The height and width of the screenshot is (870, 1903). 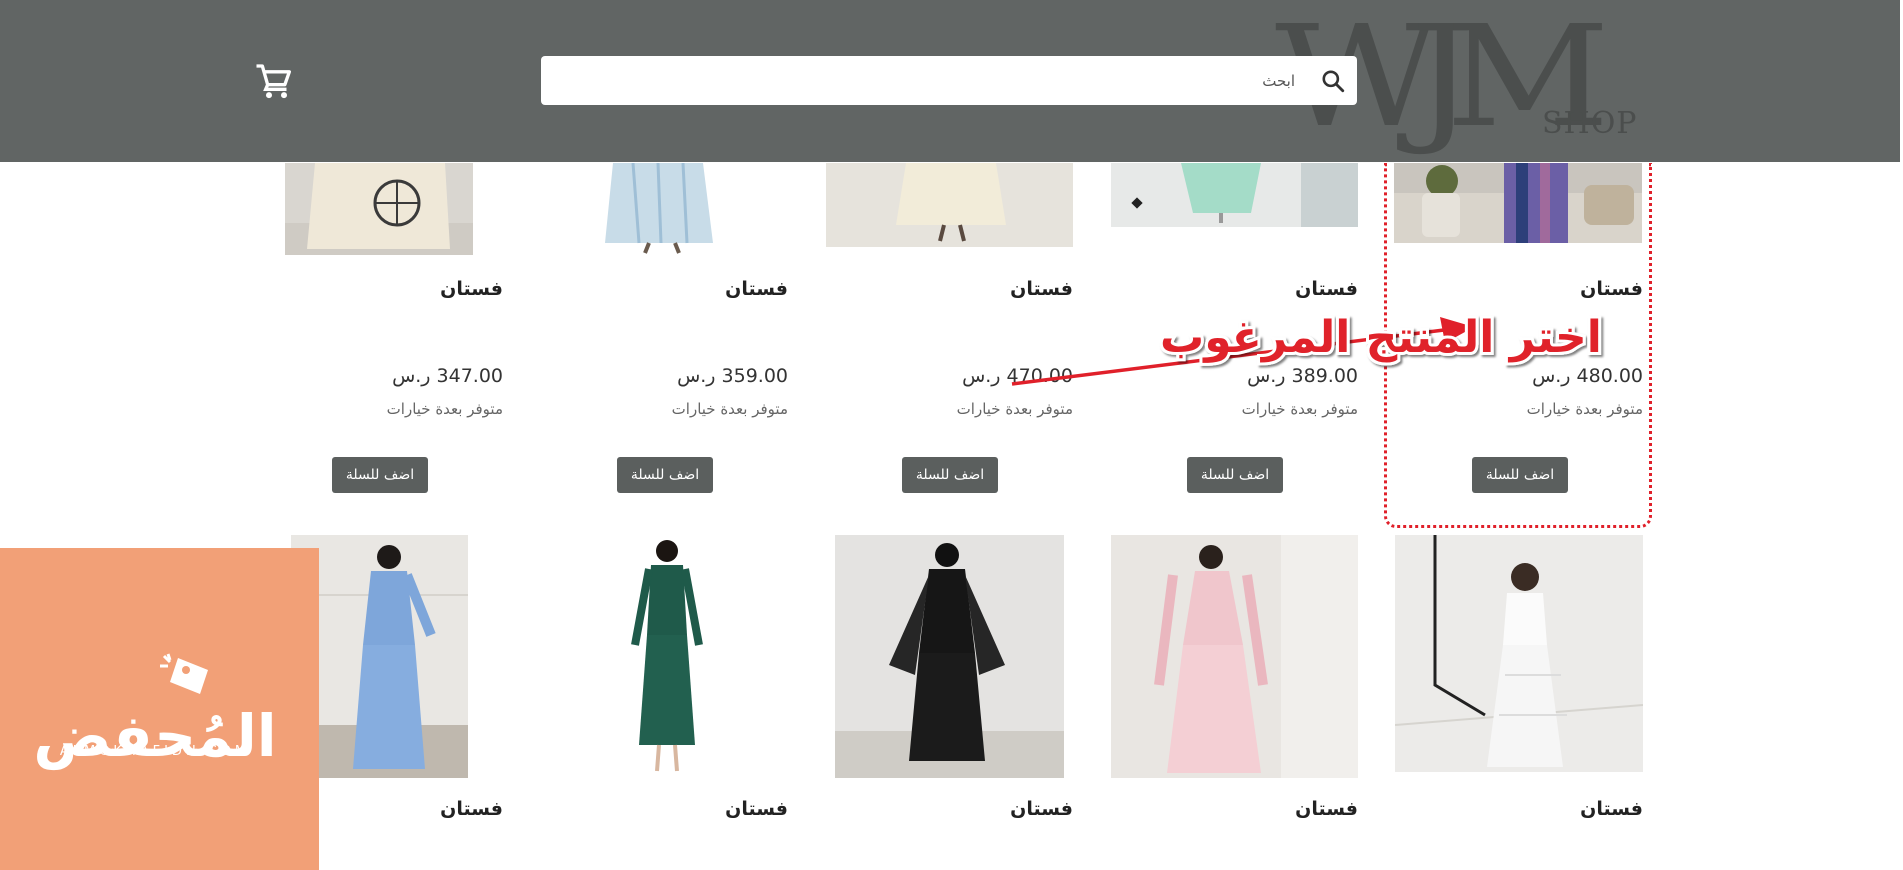 What do you see at coordinates (155, 736) in the screenshot?
I see `watermark-name: المُحفض` at bounding box center [155, 736].